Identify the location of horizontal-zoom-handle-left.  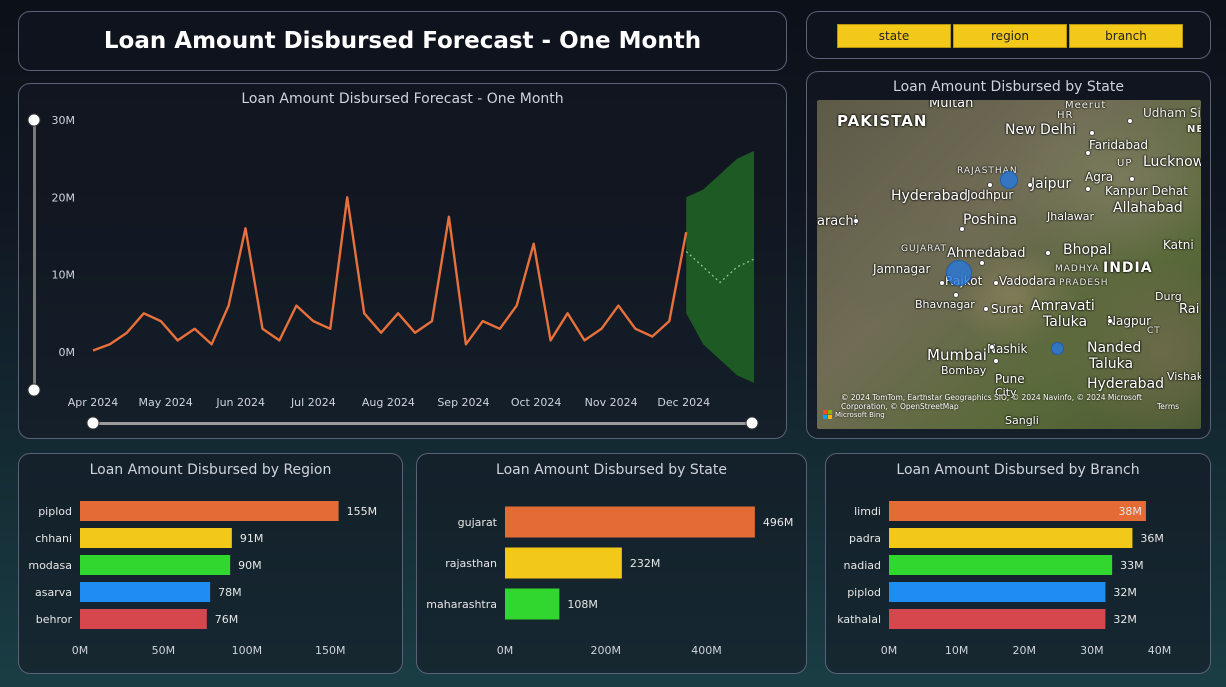
(93, 423).